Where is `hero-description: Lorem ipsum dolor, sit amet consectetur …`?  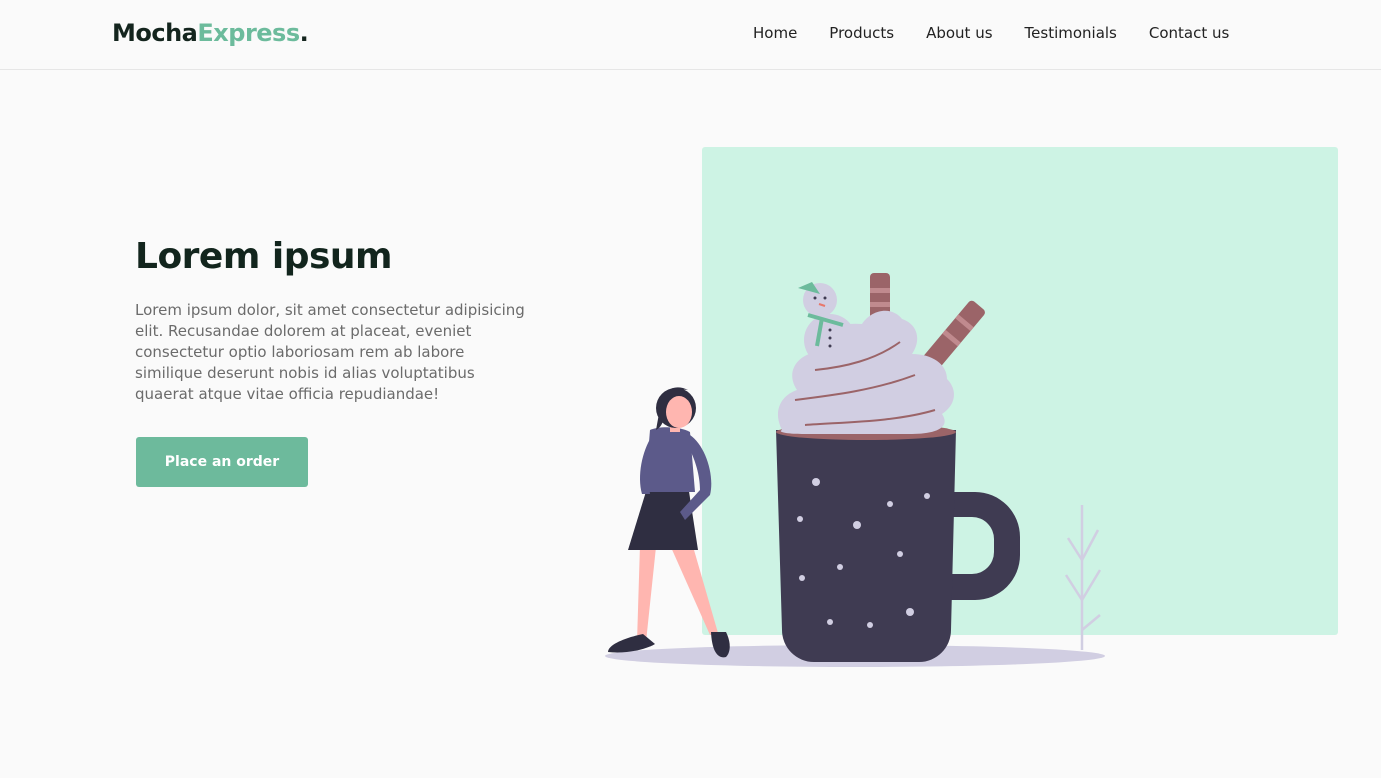
hero-description: Lorem ipsum dolor, sit amet consectetur … is located at coordinates (330, 352).